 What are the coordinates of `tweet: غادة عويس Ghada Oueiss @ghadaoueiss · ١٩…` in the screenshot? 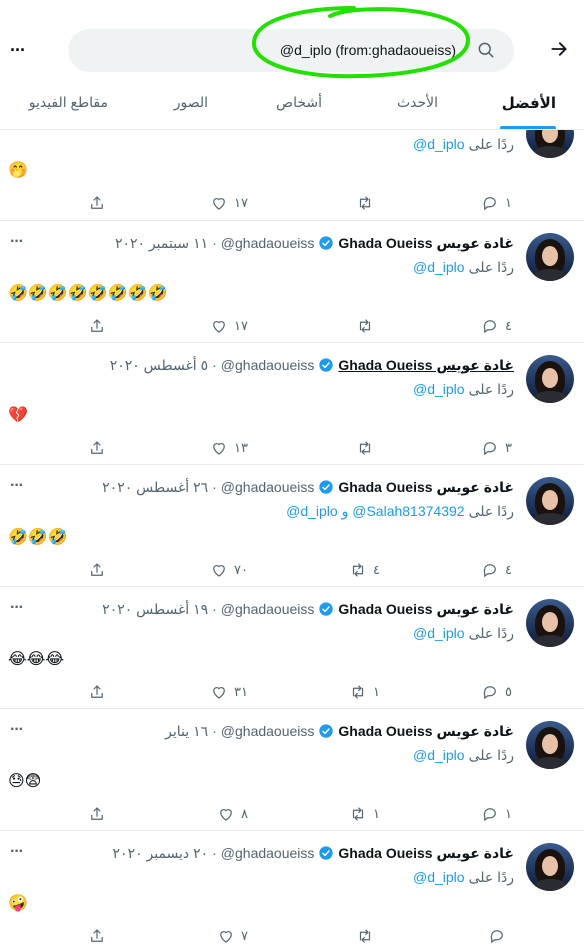 It's located at (292, 648).